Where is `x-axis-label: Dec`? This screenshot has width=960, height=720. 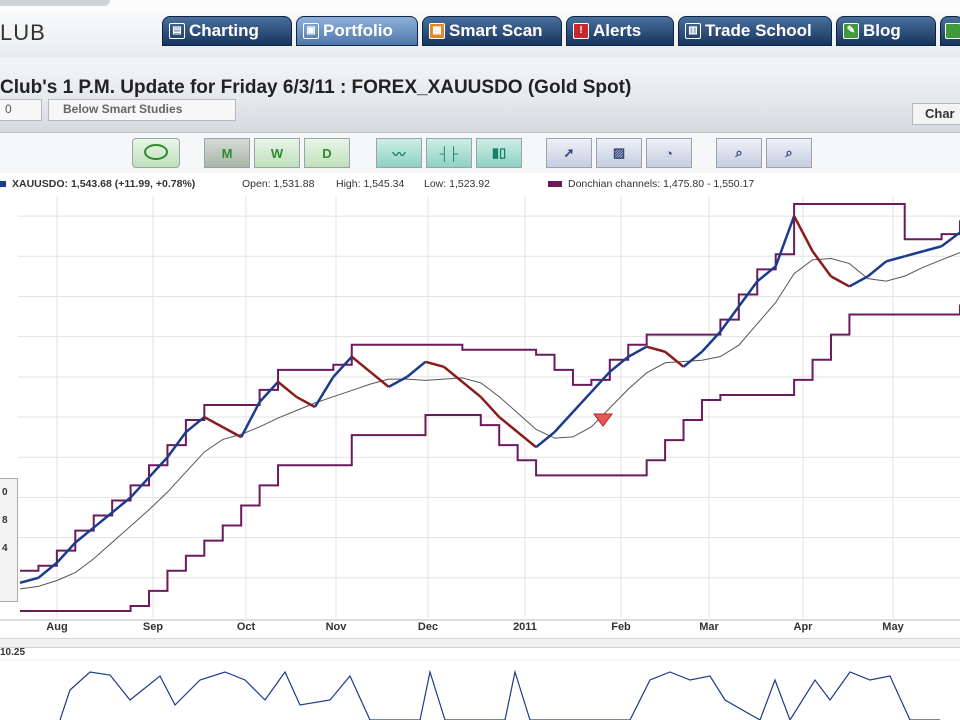 x-axis-label: Dec is located at coordinates (428, 627).